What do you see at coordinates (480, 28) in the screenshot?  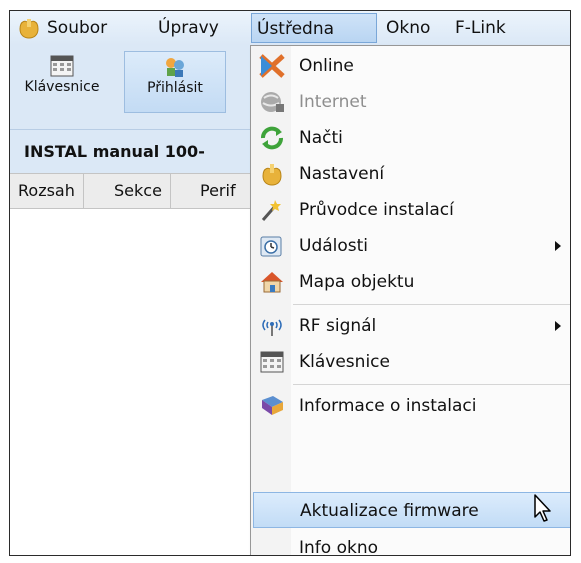 I see `menu-f-link: F-Link` at bounding box center [480, 28].